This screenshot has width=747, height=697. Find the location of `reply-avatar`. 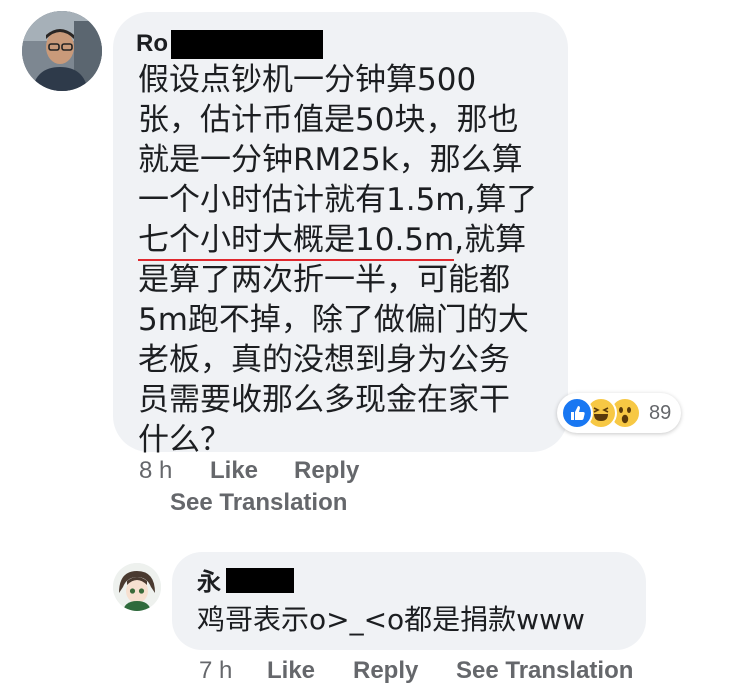

reply-avatar is located at coordinates (137, 587).